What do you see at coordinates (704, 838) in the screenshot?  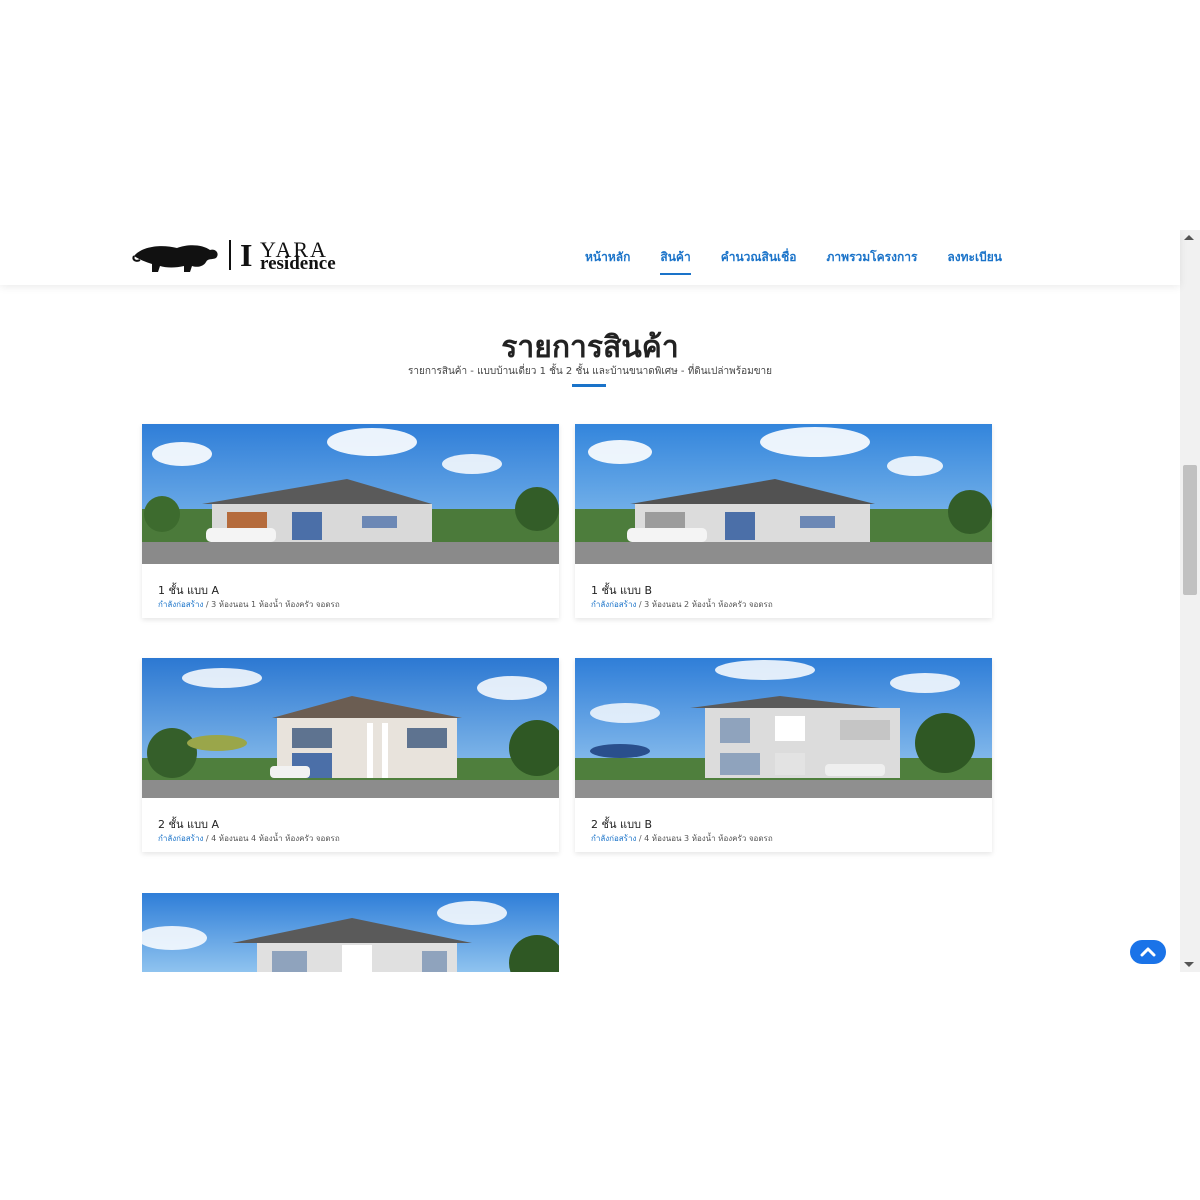 I see `product-details: / 4 ห้องนอน 3 ห้องน้ำ ห้องครัว จอดรถ` at bounding box center [704, 838].